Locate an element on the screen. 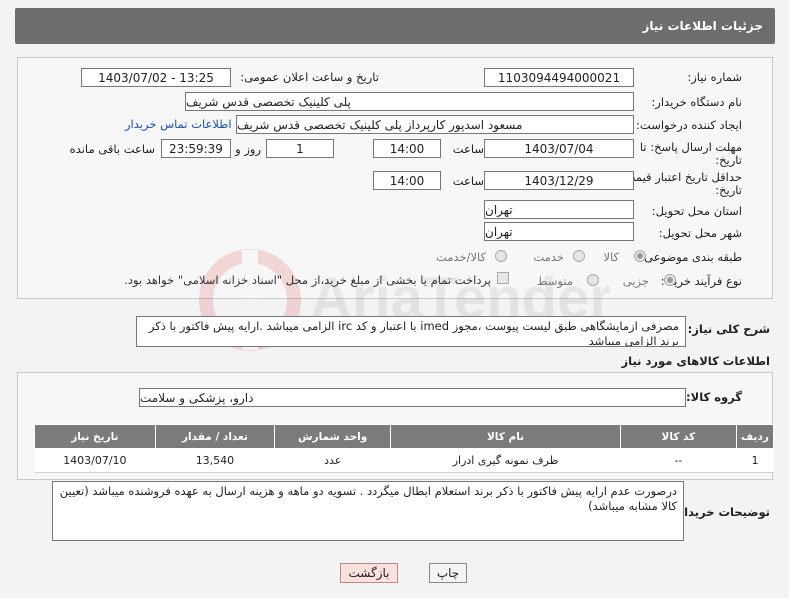 The height and width of the screenshot is (598, 789). category-service-label: خدمت is located at coordinates (548, 257).